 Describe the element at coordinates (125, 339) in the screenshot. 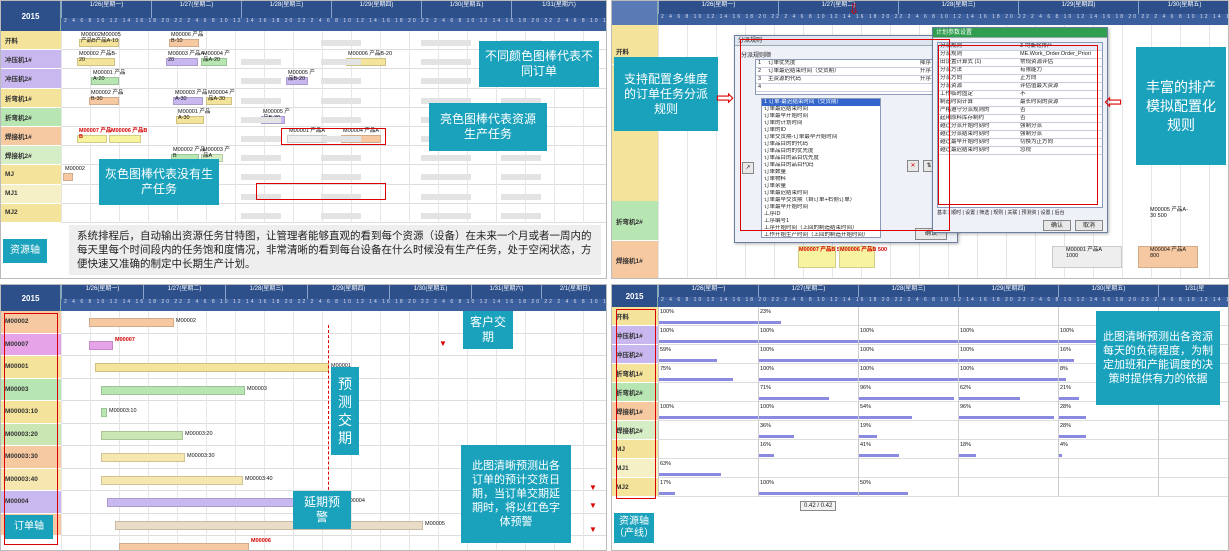

I see `order-bar-label: M00007` at that location.